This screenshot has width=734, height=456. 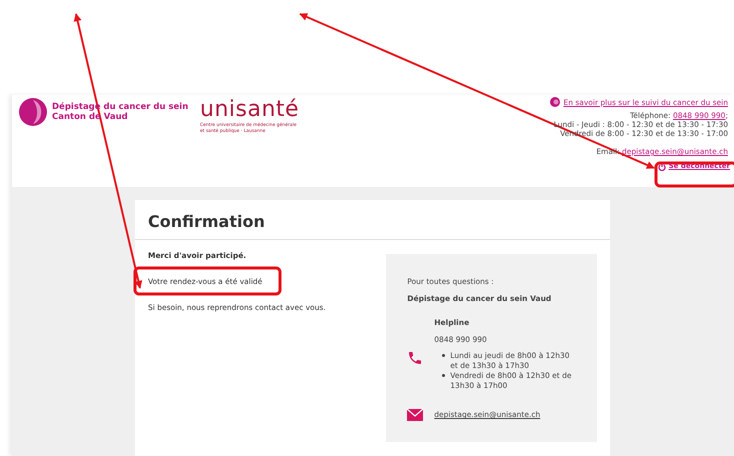 I want to click on phone-icon, so click(x=415, y=358).